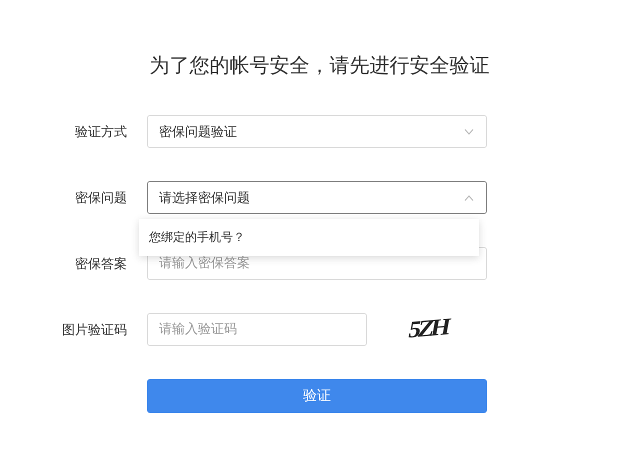  What do you see at coordinates (100, 264) in the screenshot?
I see `field-label: 密保答案` at bounding box center [100, 264].